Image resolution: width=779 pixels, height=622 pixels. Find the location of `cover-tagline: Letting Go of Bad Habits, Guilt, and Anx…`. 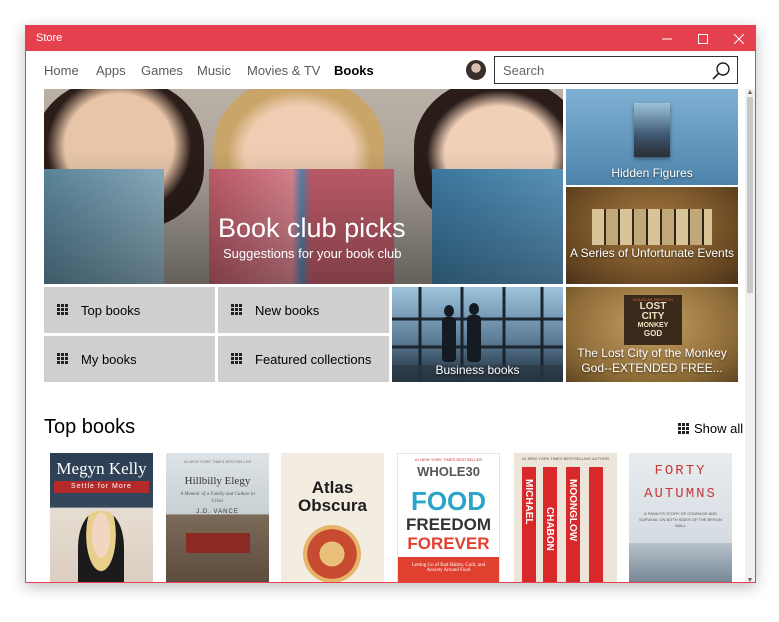

cover-tagline: Letting Go of Bad Habits, Guilt, and Anx… is located at coordinates (448, 569).